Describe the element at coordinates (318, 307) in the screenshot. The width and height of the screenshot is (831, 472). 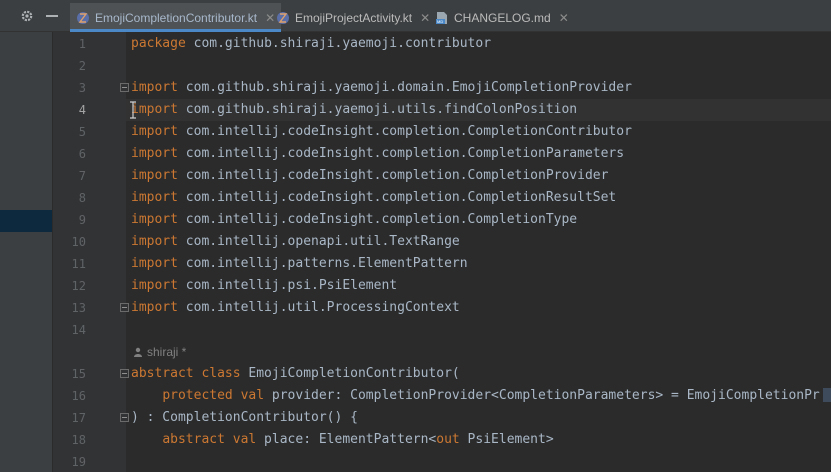
I see `code-text: com.intellij.util.ProcessingContext` at that location.